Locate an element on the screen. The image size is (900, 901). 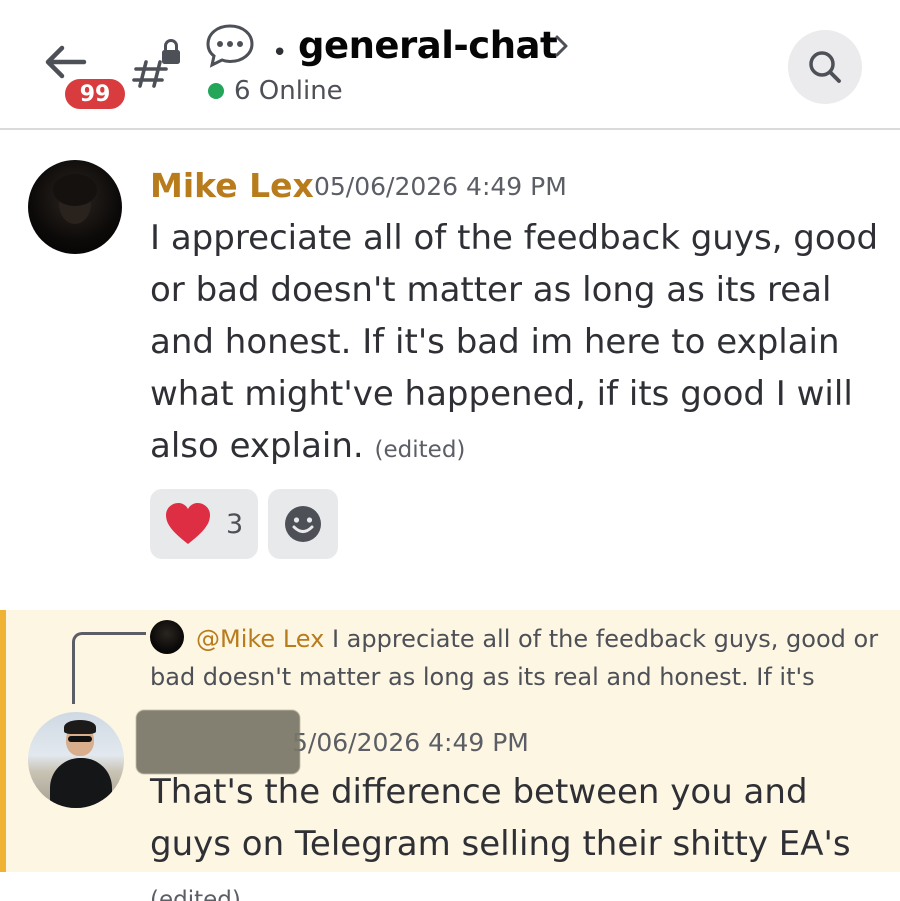
add-reaction-button is located at coordinates (303, 524).